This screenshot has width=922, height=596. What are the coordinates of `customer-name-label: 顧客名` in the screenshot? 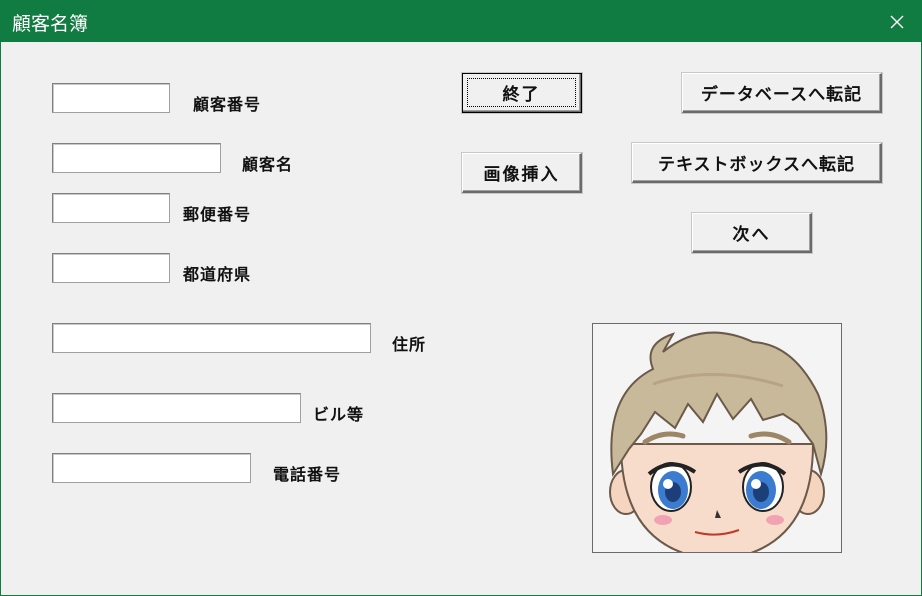 It's located at (268, 164).